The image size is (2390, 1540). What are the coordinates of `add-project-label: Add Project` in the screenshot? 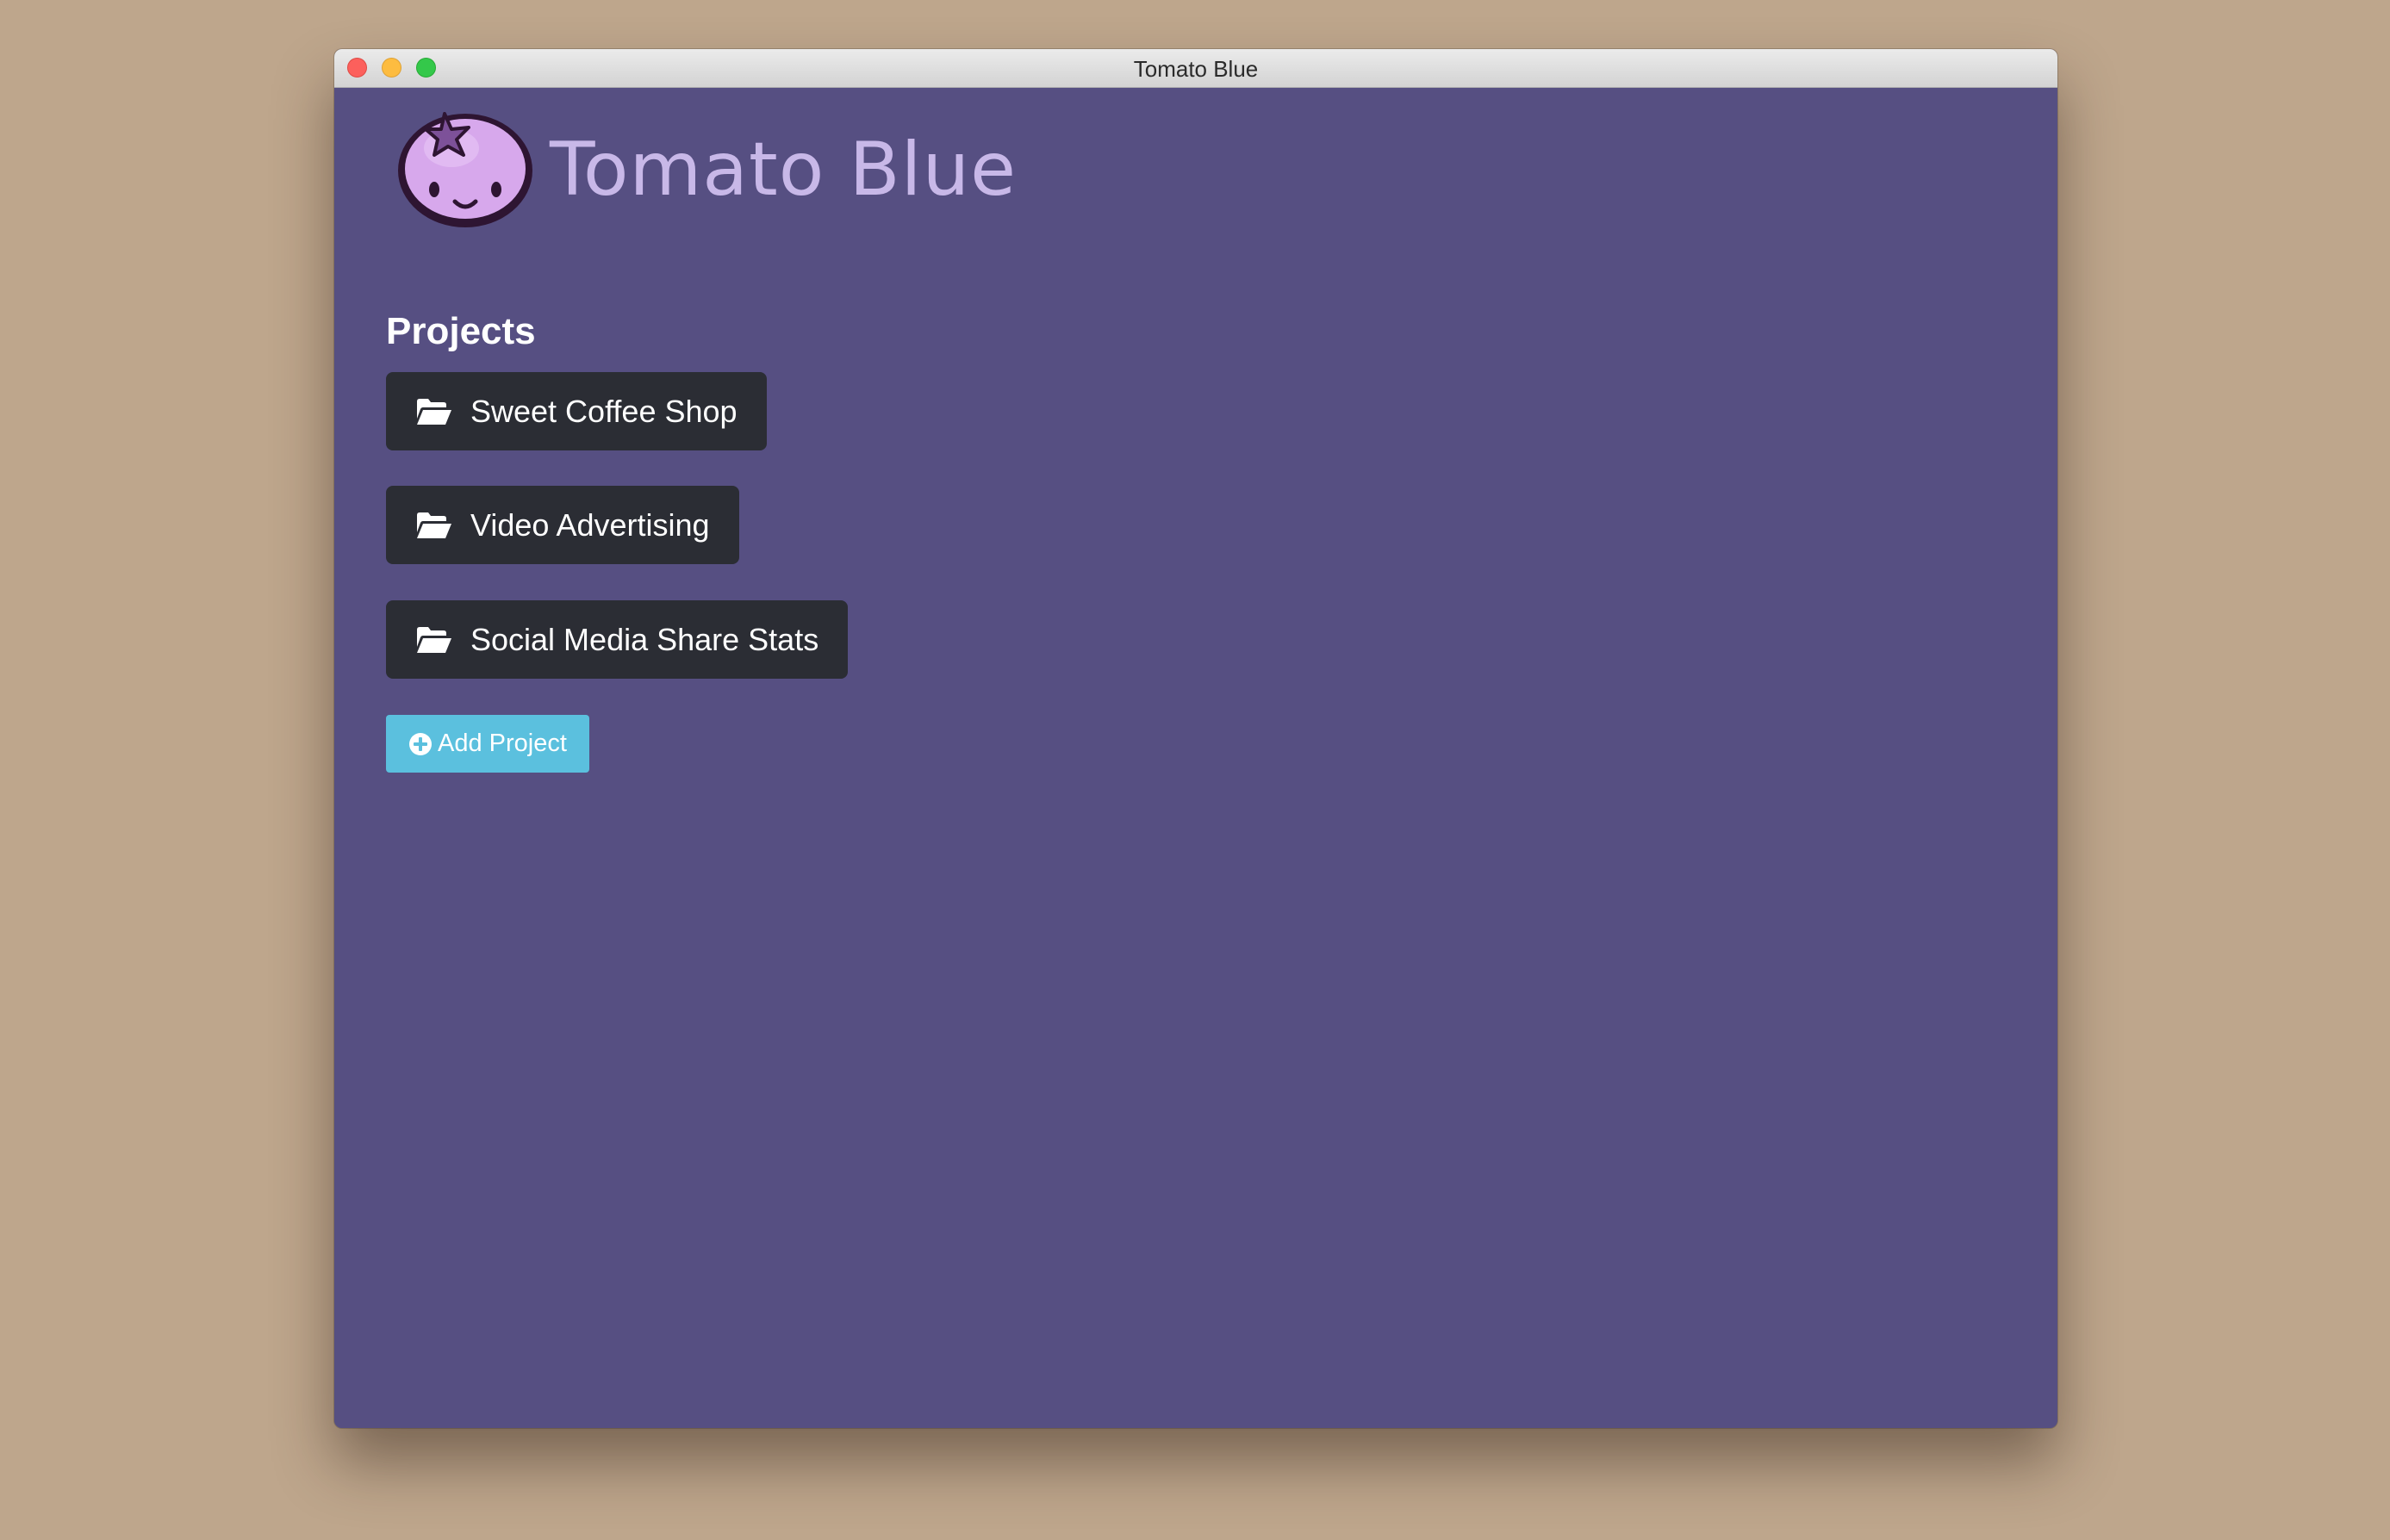 It's located at (503, 743).